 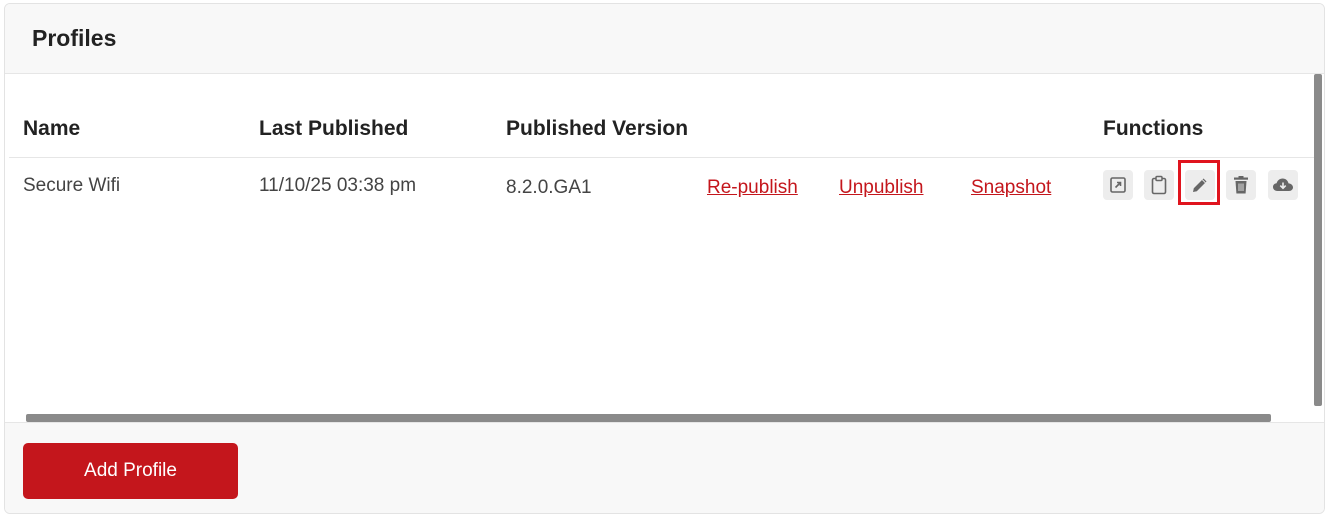 I want to click on cell-last-published: 11/10/25 03:38 pm, so click(x=338, y=185).